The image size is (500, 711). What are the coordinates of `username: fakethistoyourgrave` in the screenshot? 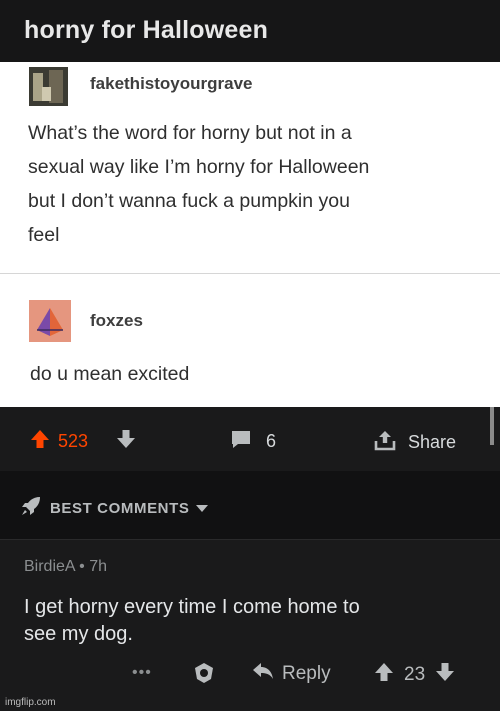 It's located at (171, 83).